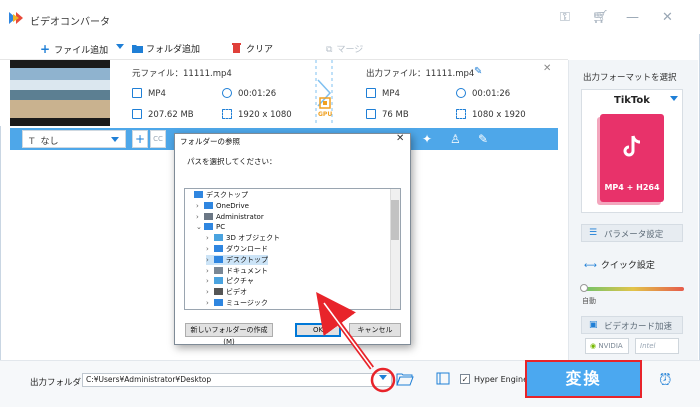 This screenshot has width=700, height=407. I want to click on cc-button: CC, so click(158, 139).